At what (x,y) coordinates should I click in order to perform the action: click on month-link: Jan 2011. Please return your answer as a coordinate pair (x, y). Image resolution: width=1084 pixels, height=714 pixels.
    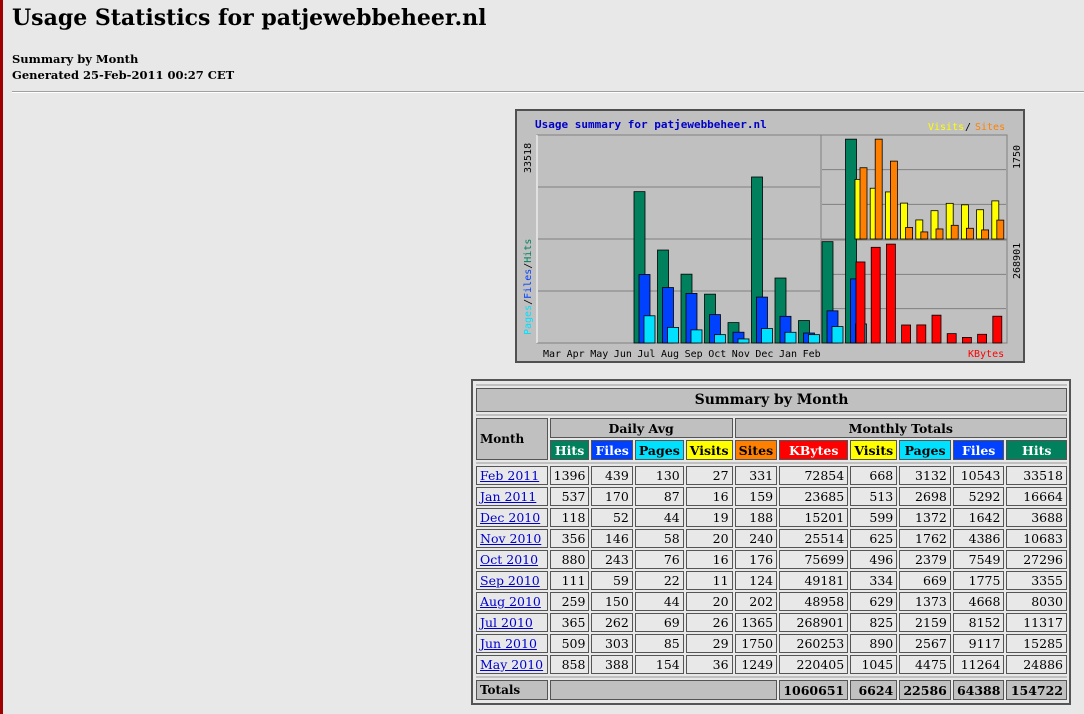
    Looking at the image, I should click on (508, 496).